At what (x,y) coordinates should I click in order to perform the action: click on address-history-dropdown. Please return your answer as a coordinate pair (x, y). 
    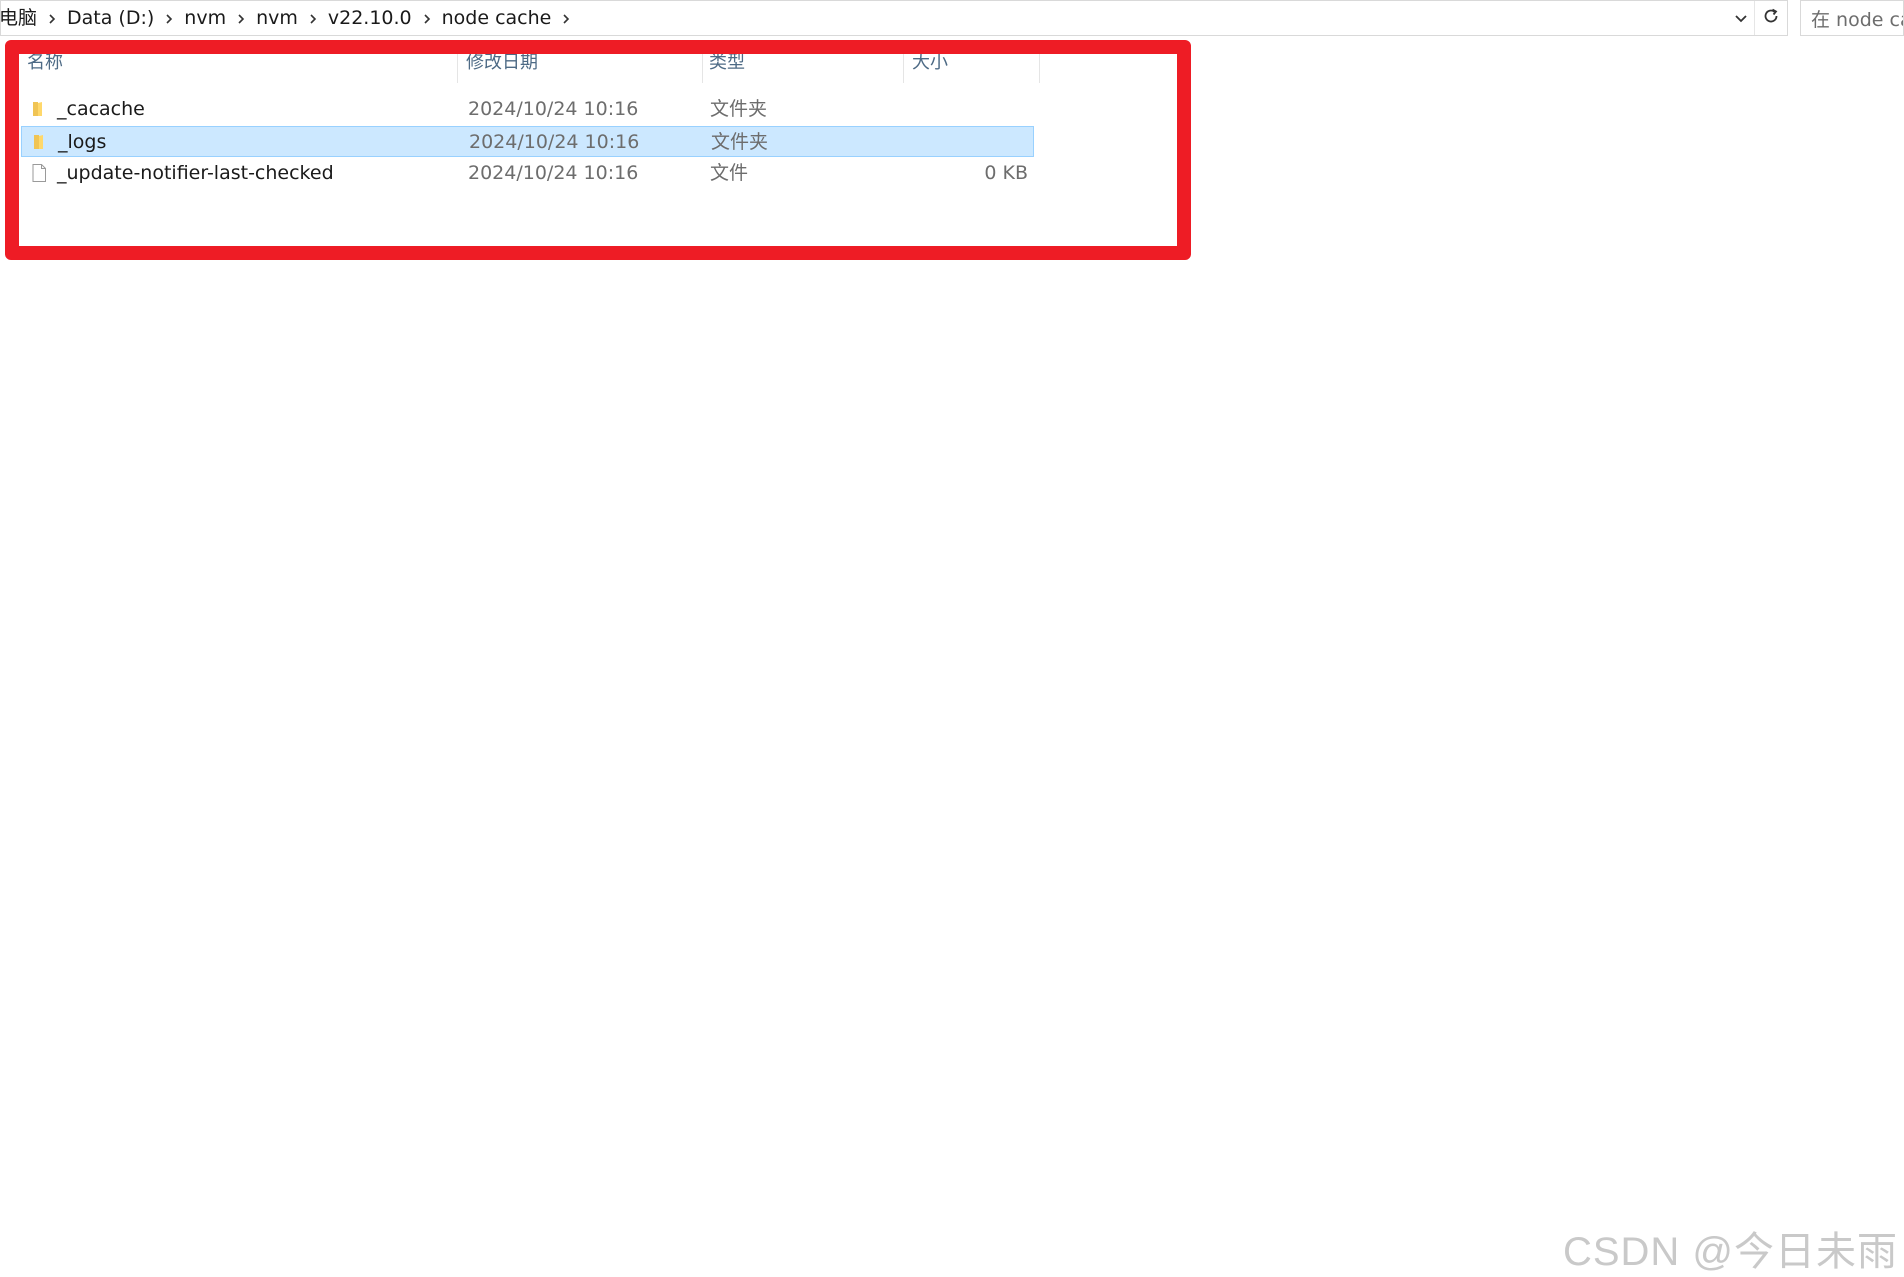
    Looking at the image, I should click on (1741, 18).